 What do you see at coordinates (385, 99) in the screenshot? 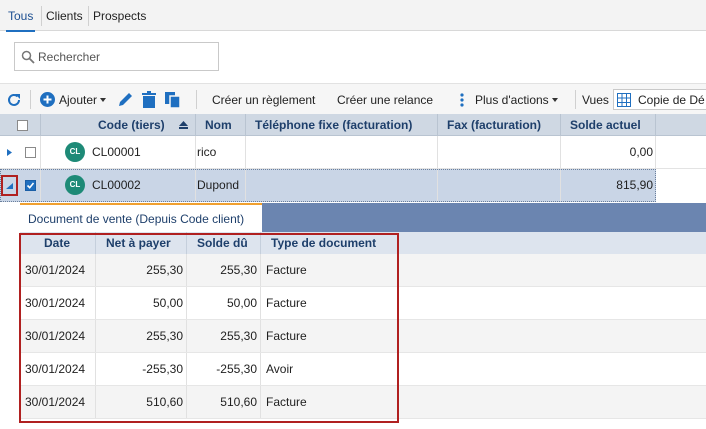
I see `create-reminder-button: Créer une relance` at bounding box center [385, 99].